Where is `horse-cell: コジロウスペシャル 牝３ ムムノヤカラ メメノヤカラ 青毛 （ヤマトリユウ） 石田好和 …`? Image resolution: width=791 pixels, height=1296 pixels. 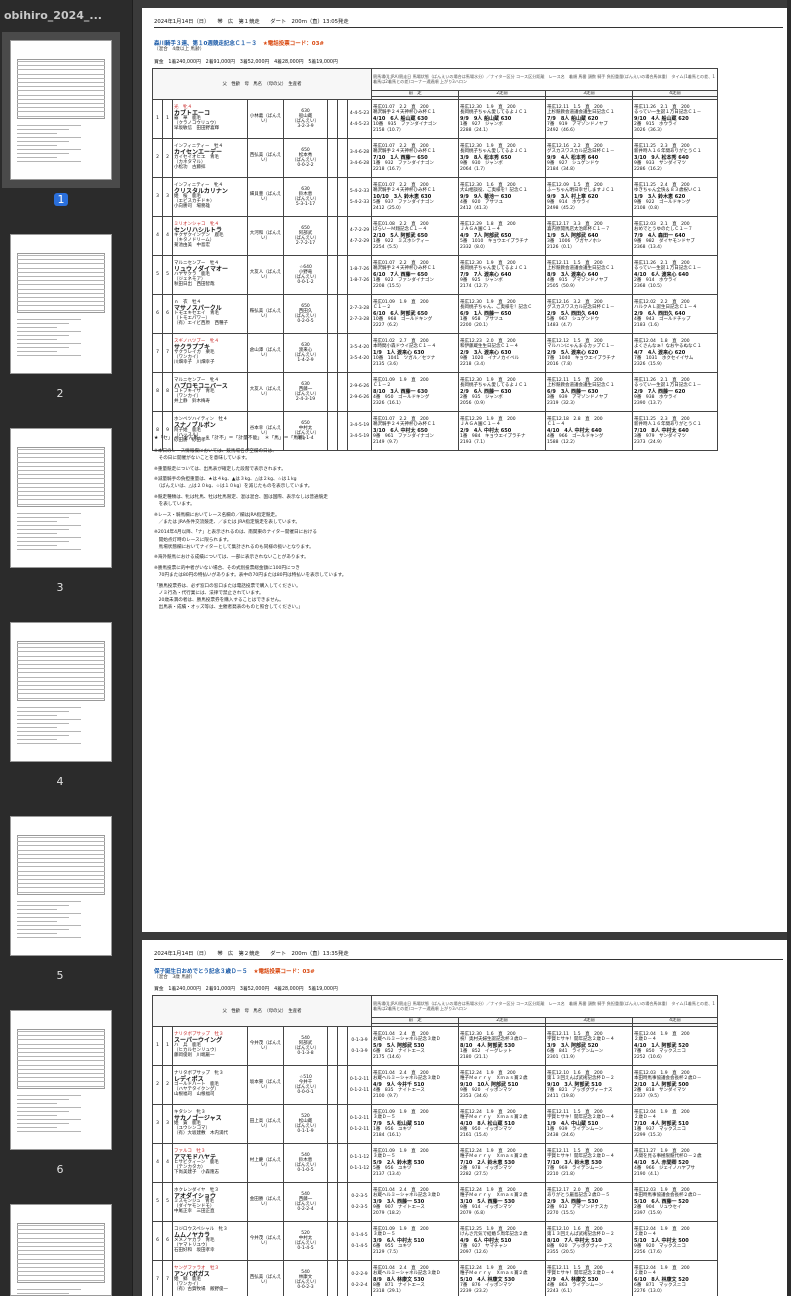
horse-cell: コジロウスペシャル 牝３ ムムノヤカラ メメノヤカラ 青毛 （ヤマトリユウ） 石田好和 … is located at coordinates (210, 1241).